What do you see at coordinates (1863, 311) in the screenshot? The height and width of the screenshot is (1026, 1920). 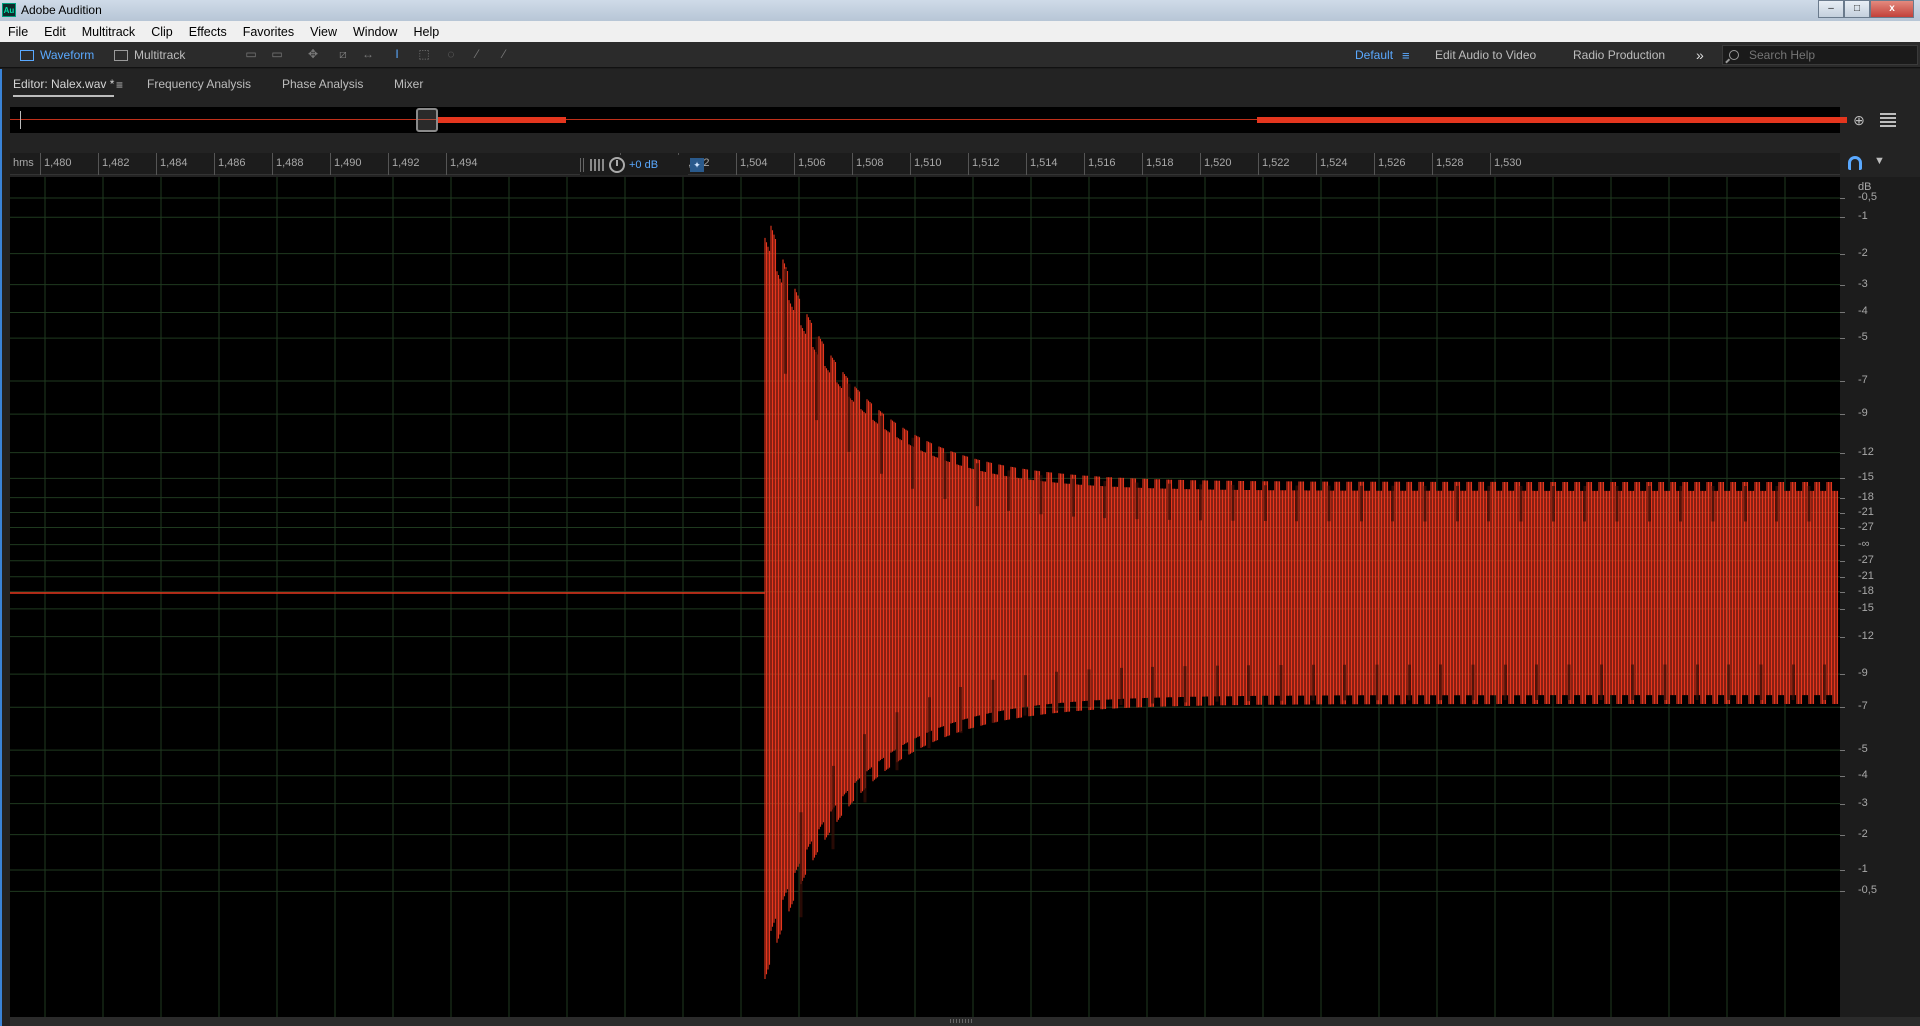 I see `db-tick-label: -4` at bounding box center [1863, 311].